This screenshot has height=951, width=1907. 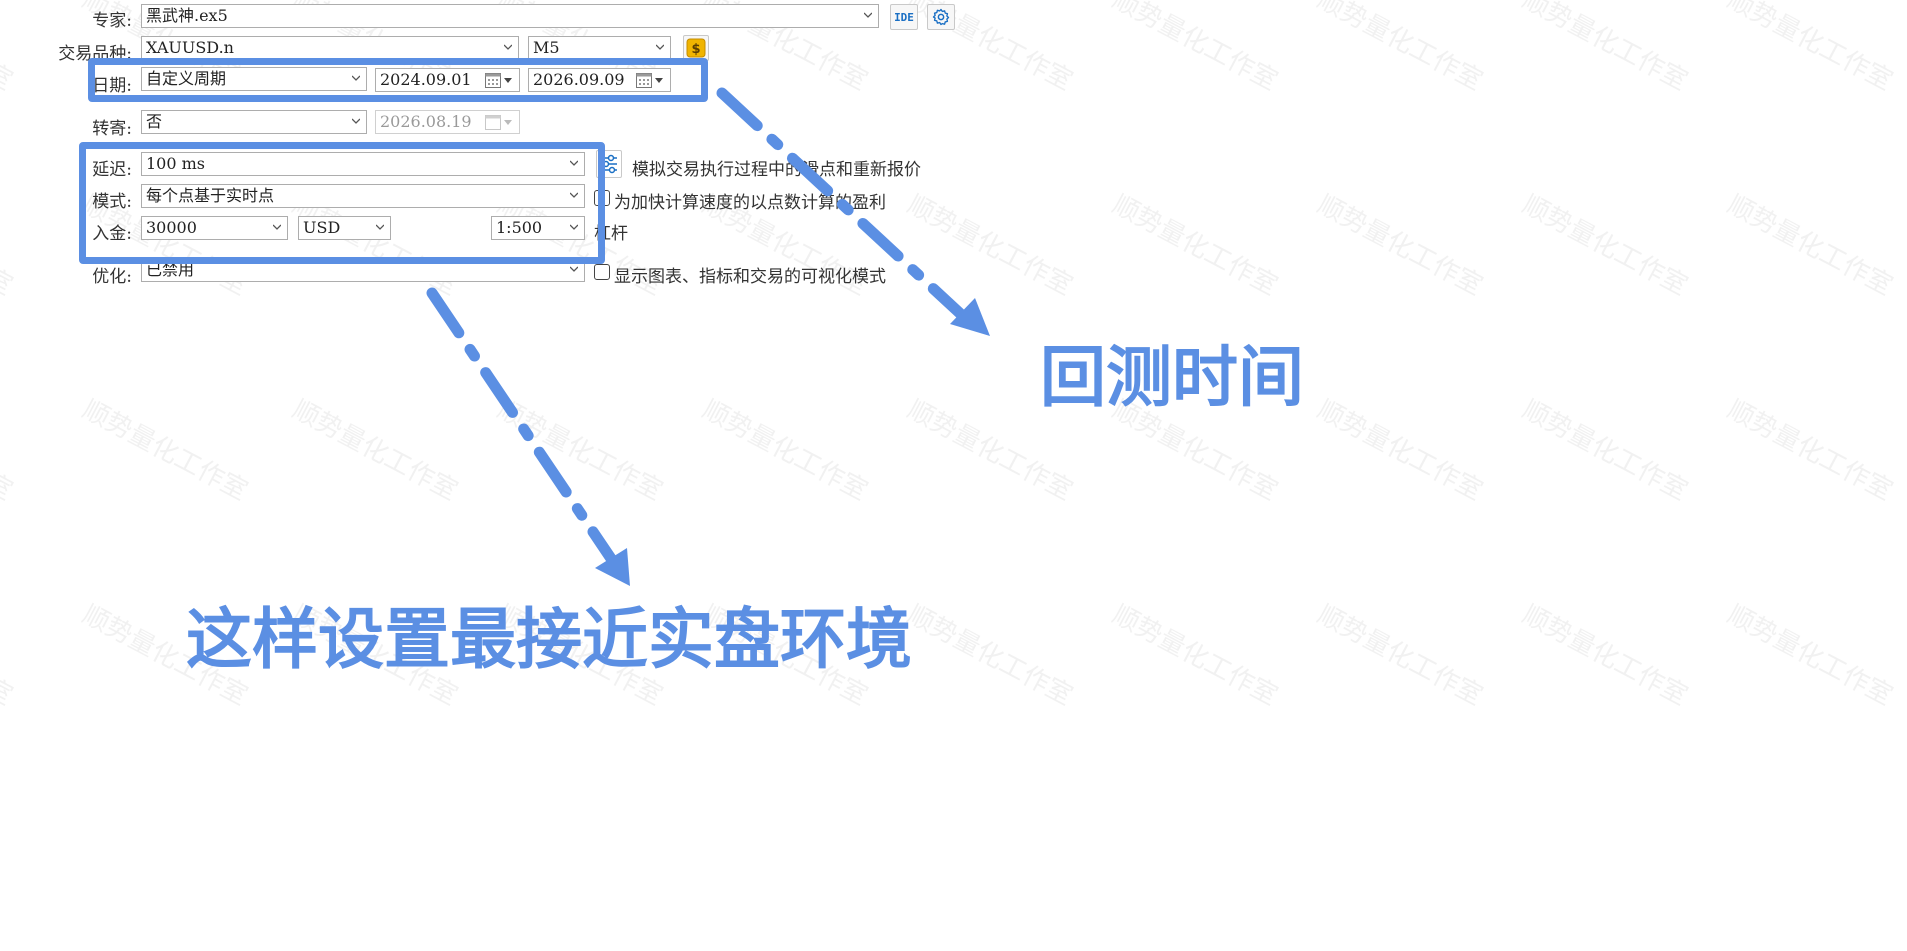 I want to click on leverage-value: 1:500, so click(x=519, y=227).